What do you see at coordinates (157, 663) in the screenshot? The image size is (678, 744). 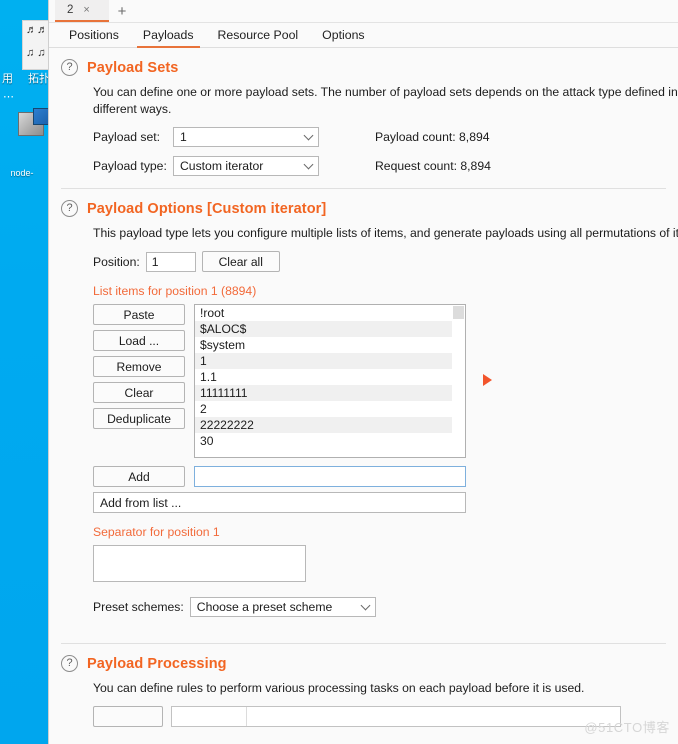 I see `payload-processing-title: Payload Processing` at bounding box center [157, 663].